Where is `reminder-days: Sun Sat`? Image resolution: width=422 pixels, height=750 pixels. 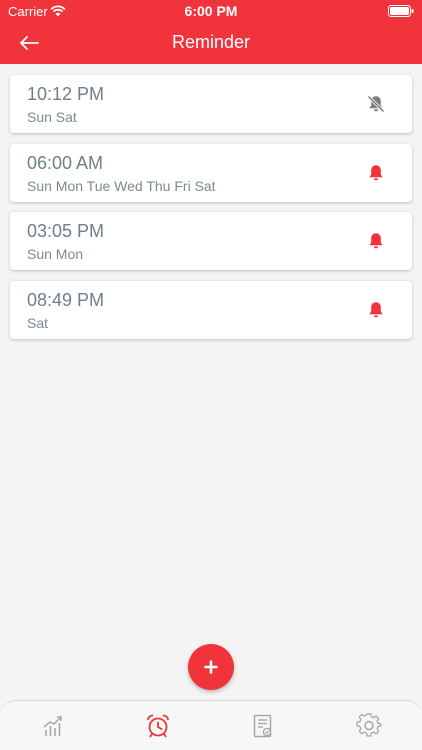 reminder-days: Sun Sat is located at coordinates (52, 117).